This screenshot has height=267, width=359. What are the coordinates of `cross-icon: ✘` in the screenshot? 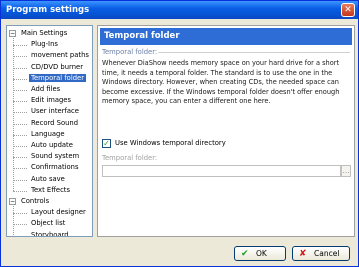 It's located at (303, 254).